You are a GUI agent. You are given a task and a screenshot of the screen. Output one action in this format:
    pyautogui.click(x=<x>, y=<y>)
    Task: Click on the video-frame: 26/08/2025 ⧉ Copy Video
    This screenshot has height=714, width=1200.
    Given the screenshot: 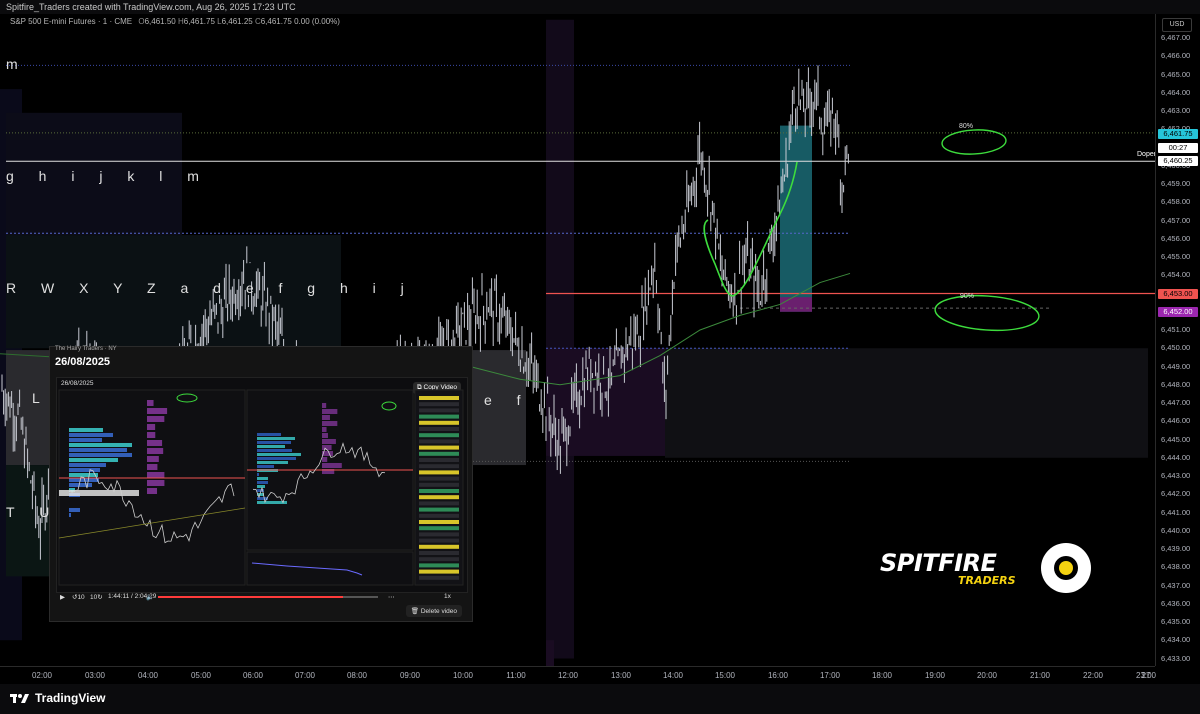 What is the action you would take?
    pyautogui.click(x=262, y=485)
    